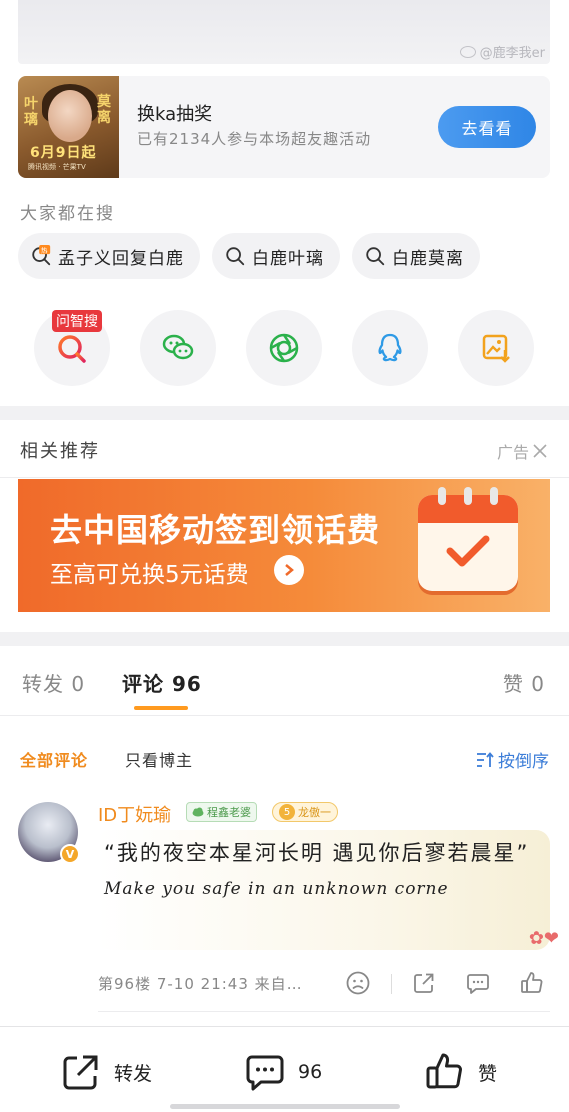 This screenshot has width=569, height=1112. I want to click on filter-all-comments: 全部评论, so click(54, 759).